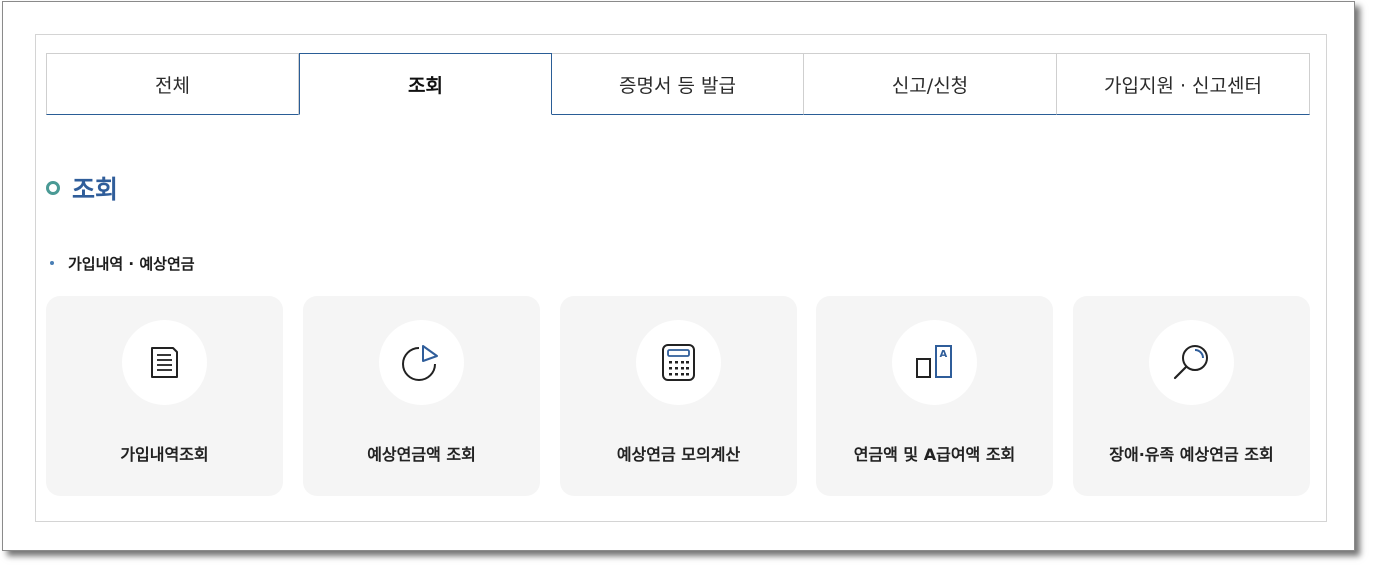 The height and width of the screenshot is (574, 1378). I want to click on tab-inquiry: 조회, so click(425, 84).